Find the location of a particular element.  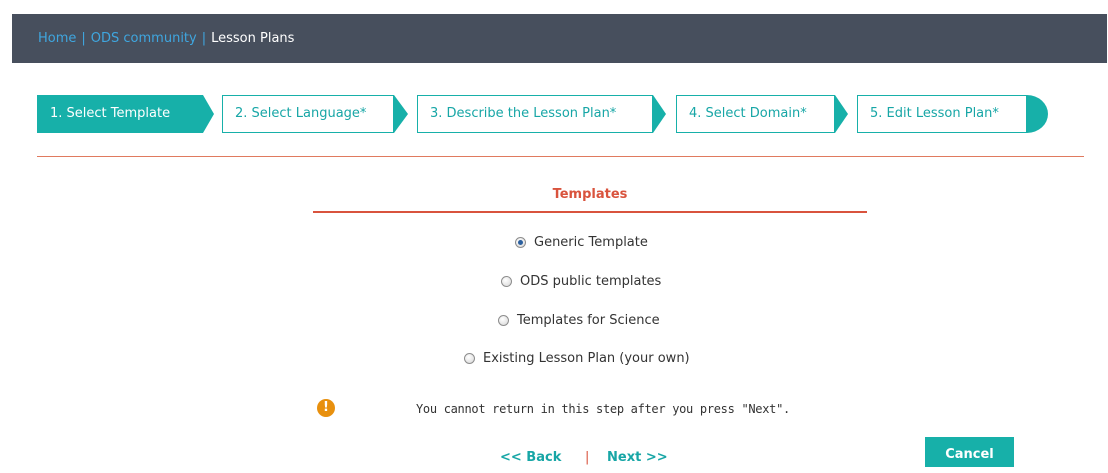

wizard-step-label: 2. Select Language* is located at coordinates (301, 113).